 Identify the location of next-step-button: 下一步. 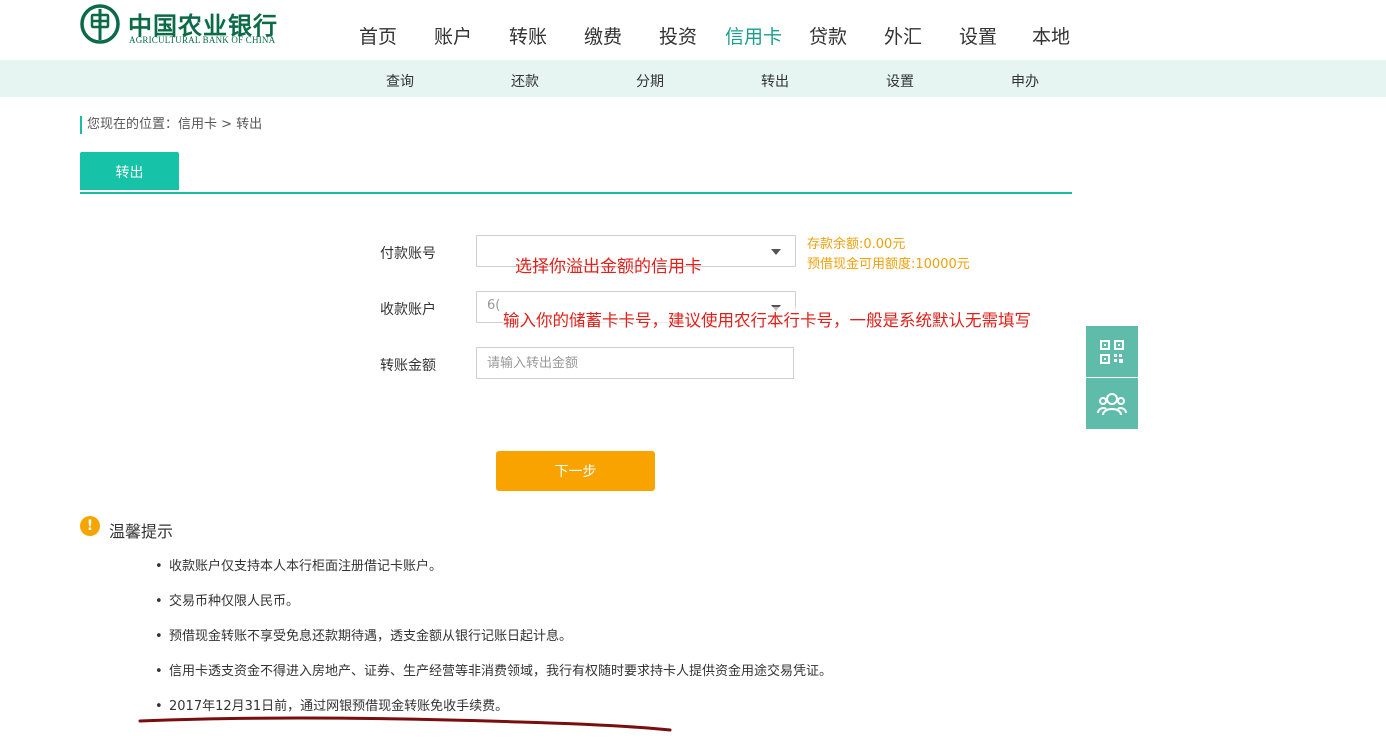
(575, 471).